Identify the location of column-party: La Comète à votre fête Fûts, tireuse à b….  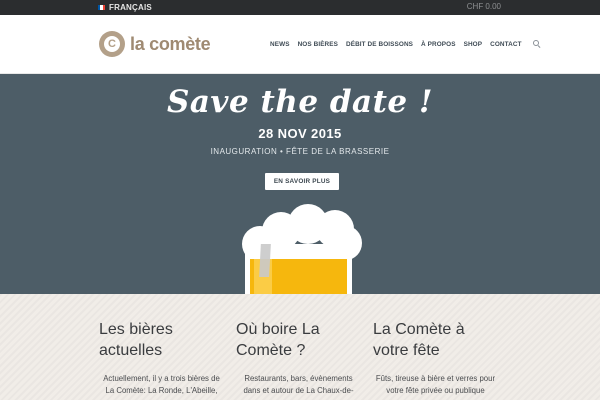
(435, 358).